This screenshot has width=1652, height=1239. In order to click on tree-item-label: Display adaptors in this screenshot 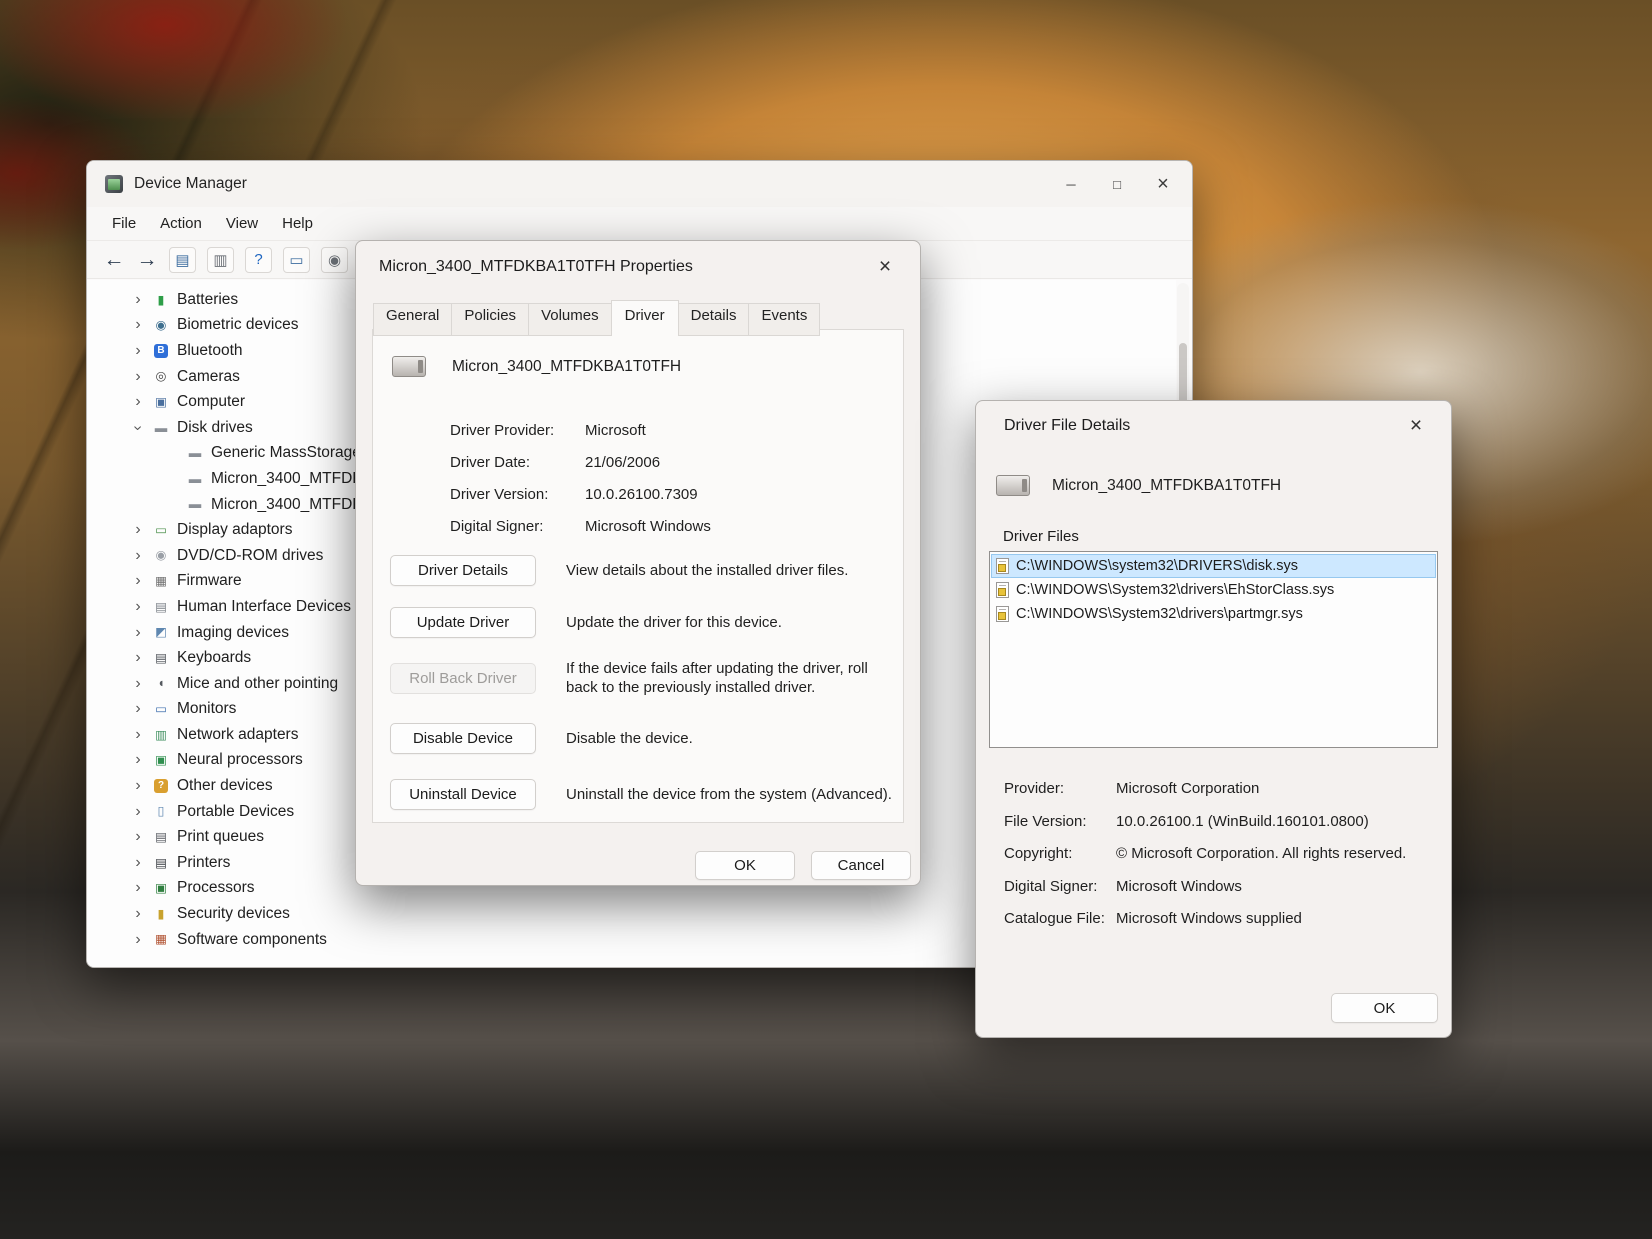, I will do `click(235, 530)`.